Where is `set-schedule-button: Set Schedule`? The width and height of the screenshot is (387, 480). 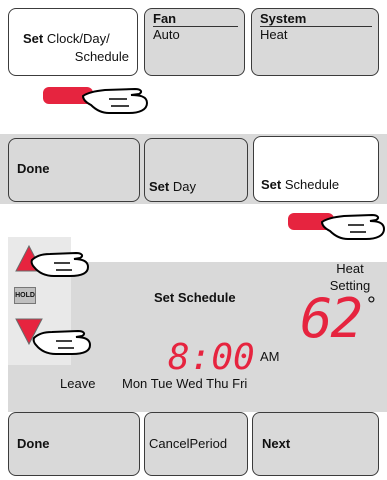 set-schedule-button: Set Schedule is located at coordinates (316, 169).